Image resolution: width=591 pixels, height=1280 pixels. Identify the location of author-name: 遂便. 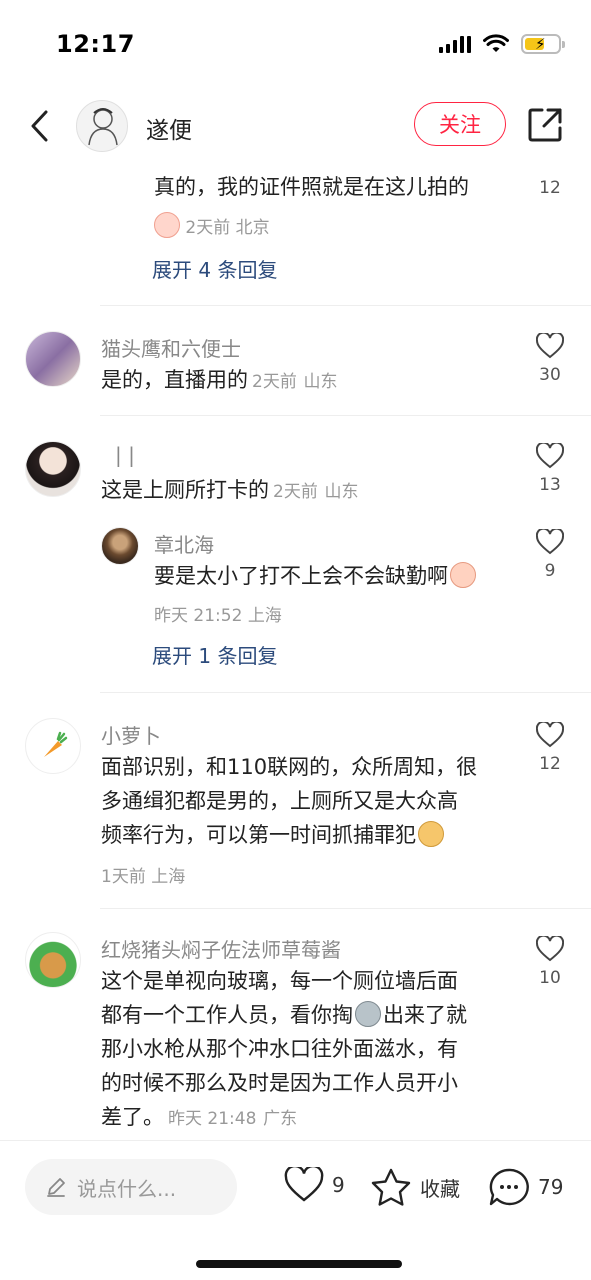
(169, 128).